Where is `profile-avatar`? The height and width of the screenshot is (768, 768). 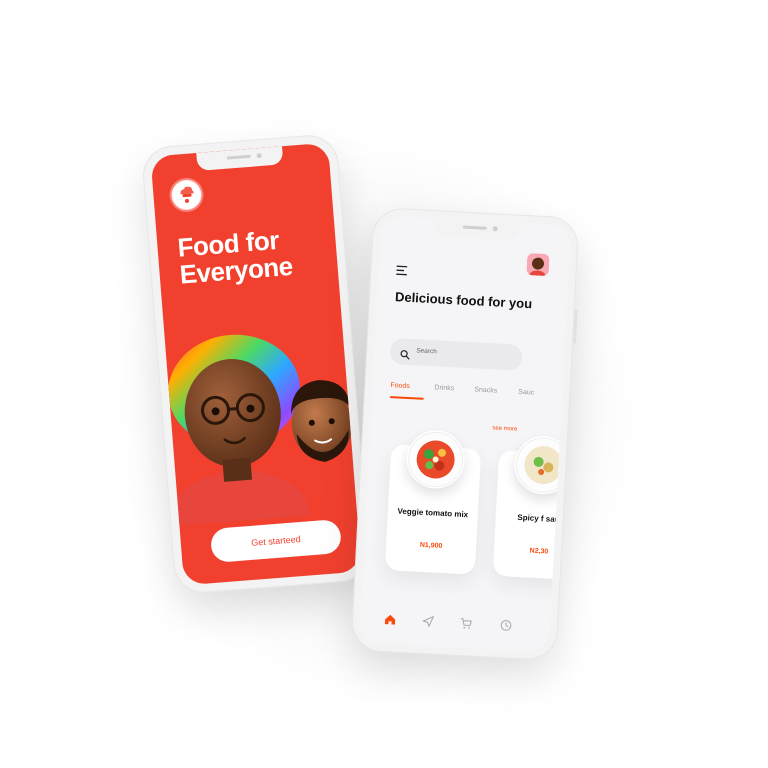 profile-avatar is located at coordinates (538, 265).